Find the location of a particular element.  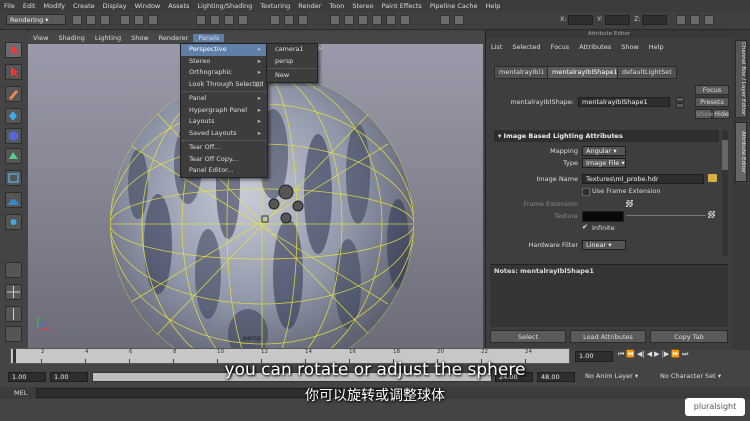

ae-scrollbar-thumb is located at coordinates (725, 155).